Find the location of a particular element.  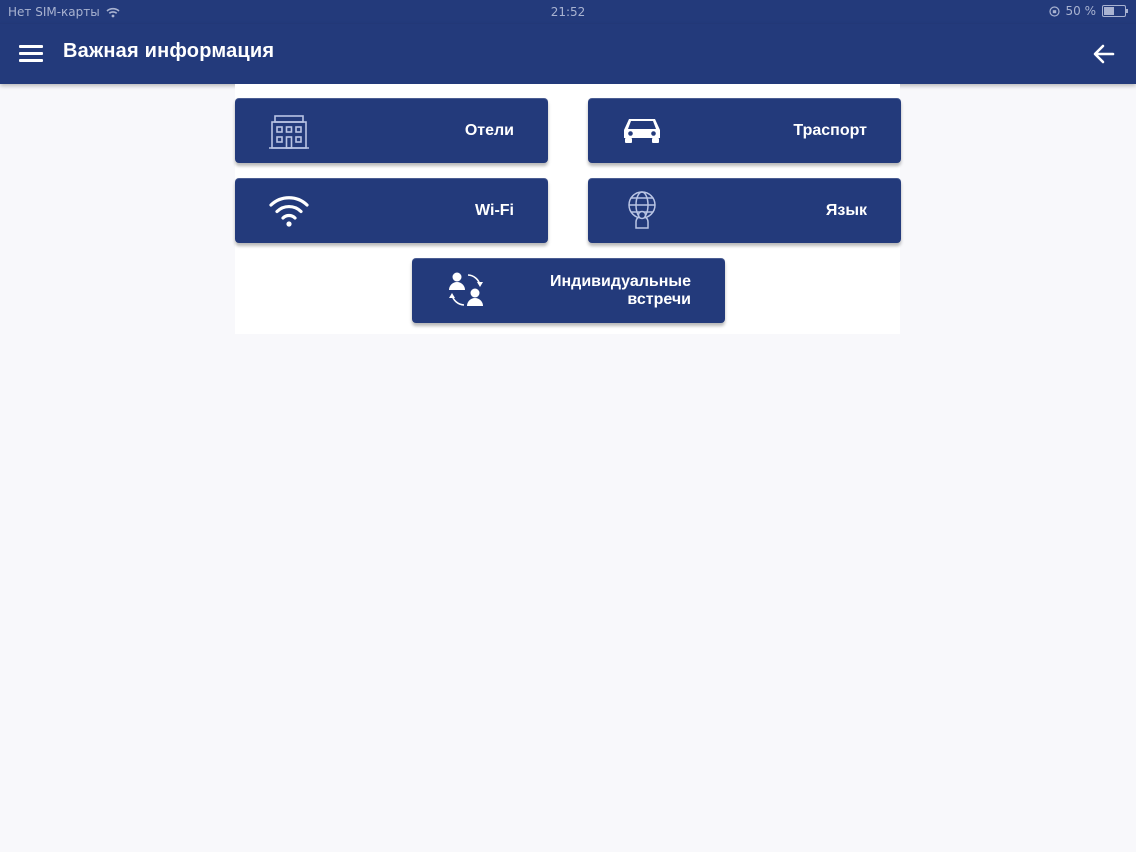

orientation-lock-icon is located at coordinates (1054, 11).